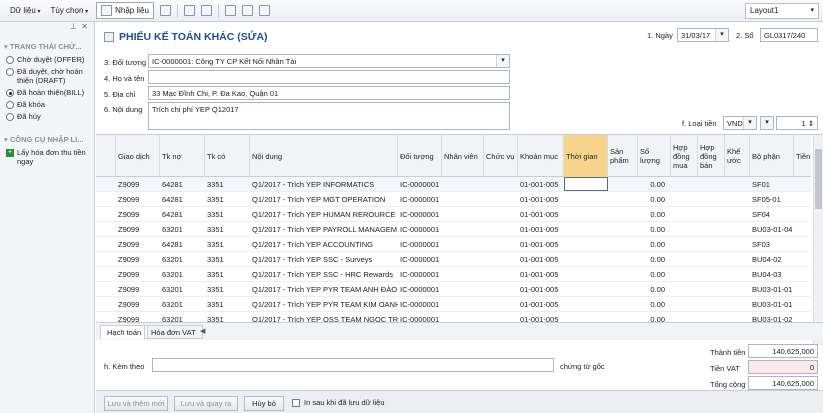 This screenshot has height=413, width=823. Describe the element at coordinates (772, 274) in the screenshot. I see `cell-department: BU04-03` at that location.